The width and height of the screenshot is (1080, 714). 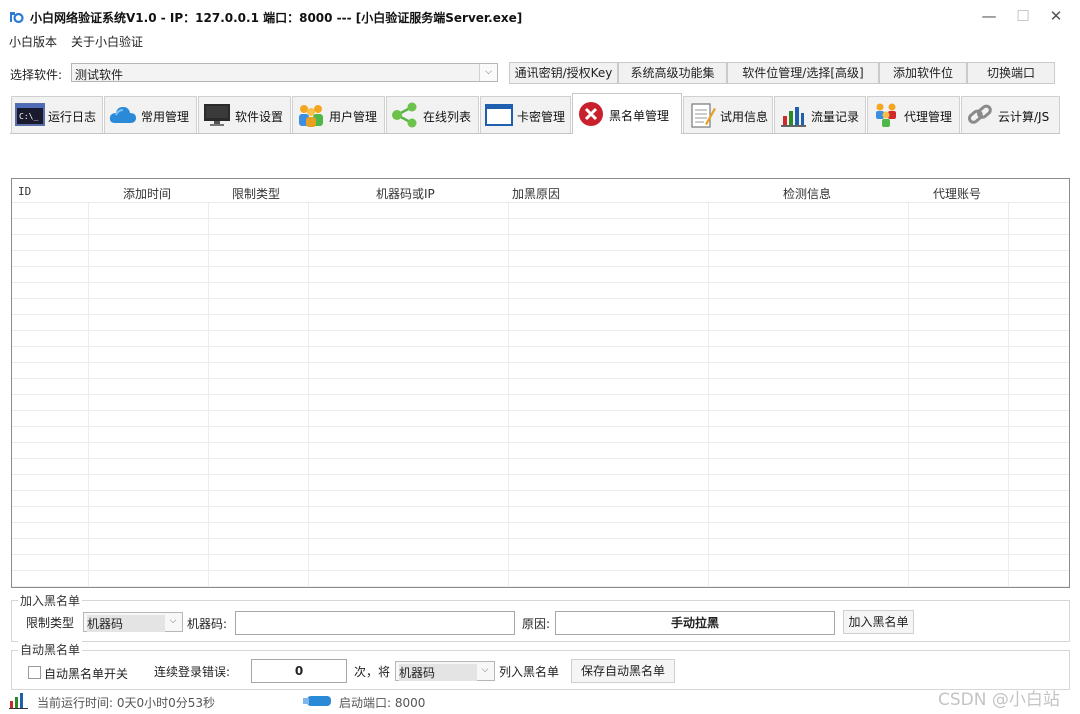 I want to click on tab-traffic-records: 流量记录, so click(x=820, y=114).